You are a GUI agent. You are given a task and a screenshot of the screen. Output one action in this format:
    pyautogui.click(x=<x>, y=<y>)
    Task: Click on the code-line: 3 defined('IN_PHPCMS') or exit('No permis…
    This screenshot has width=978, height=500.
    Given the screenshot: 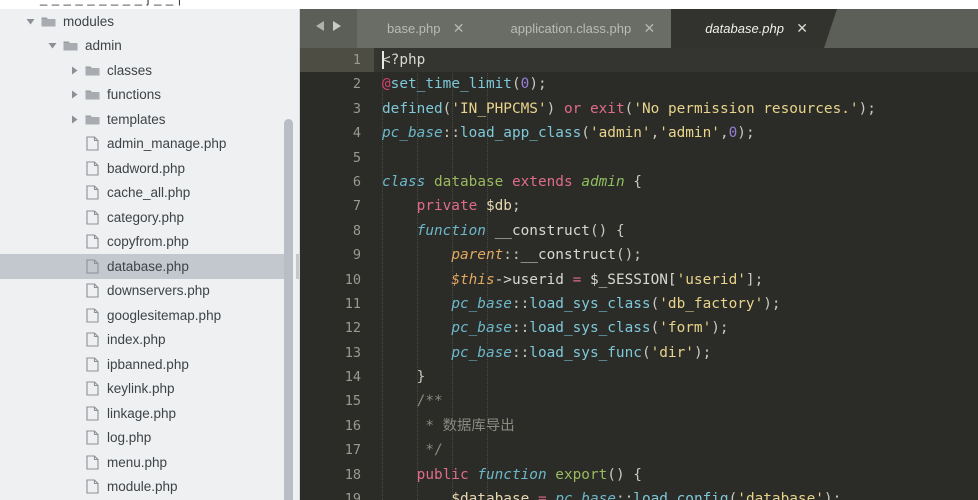 What is the action you would take?
    pyautogui.click(x=639, y=109)
    